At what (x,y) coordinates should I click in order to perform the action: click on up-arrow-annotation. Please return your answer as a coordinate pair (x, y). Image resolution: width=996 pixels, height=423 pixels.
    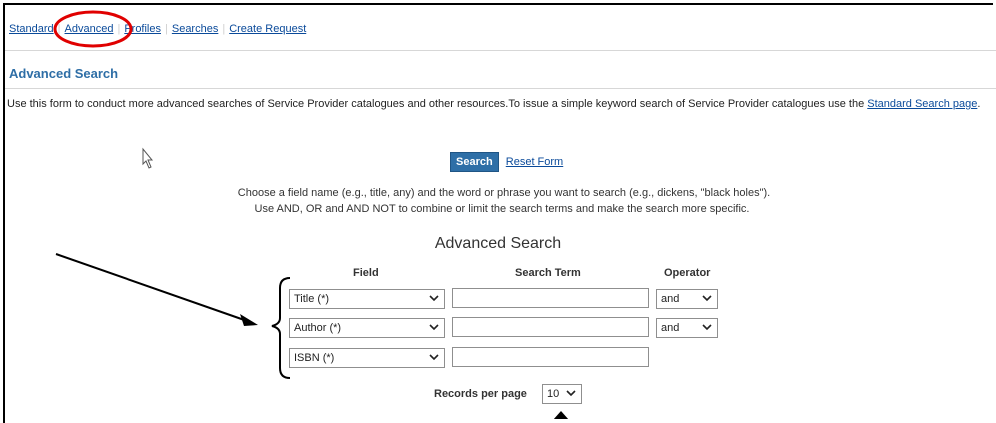
    Looking at the image, I should click on (561, 415).